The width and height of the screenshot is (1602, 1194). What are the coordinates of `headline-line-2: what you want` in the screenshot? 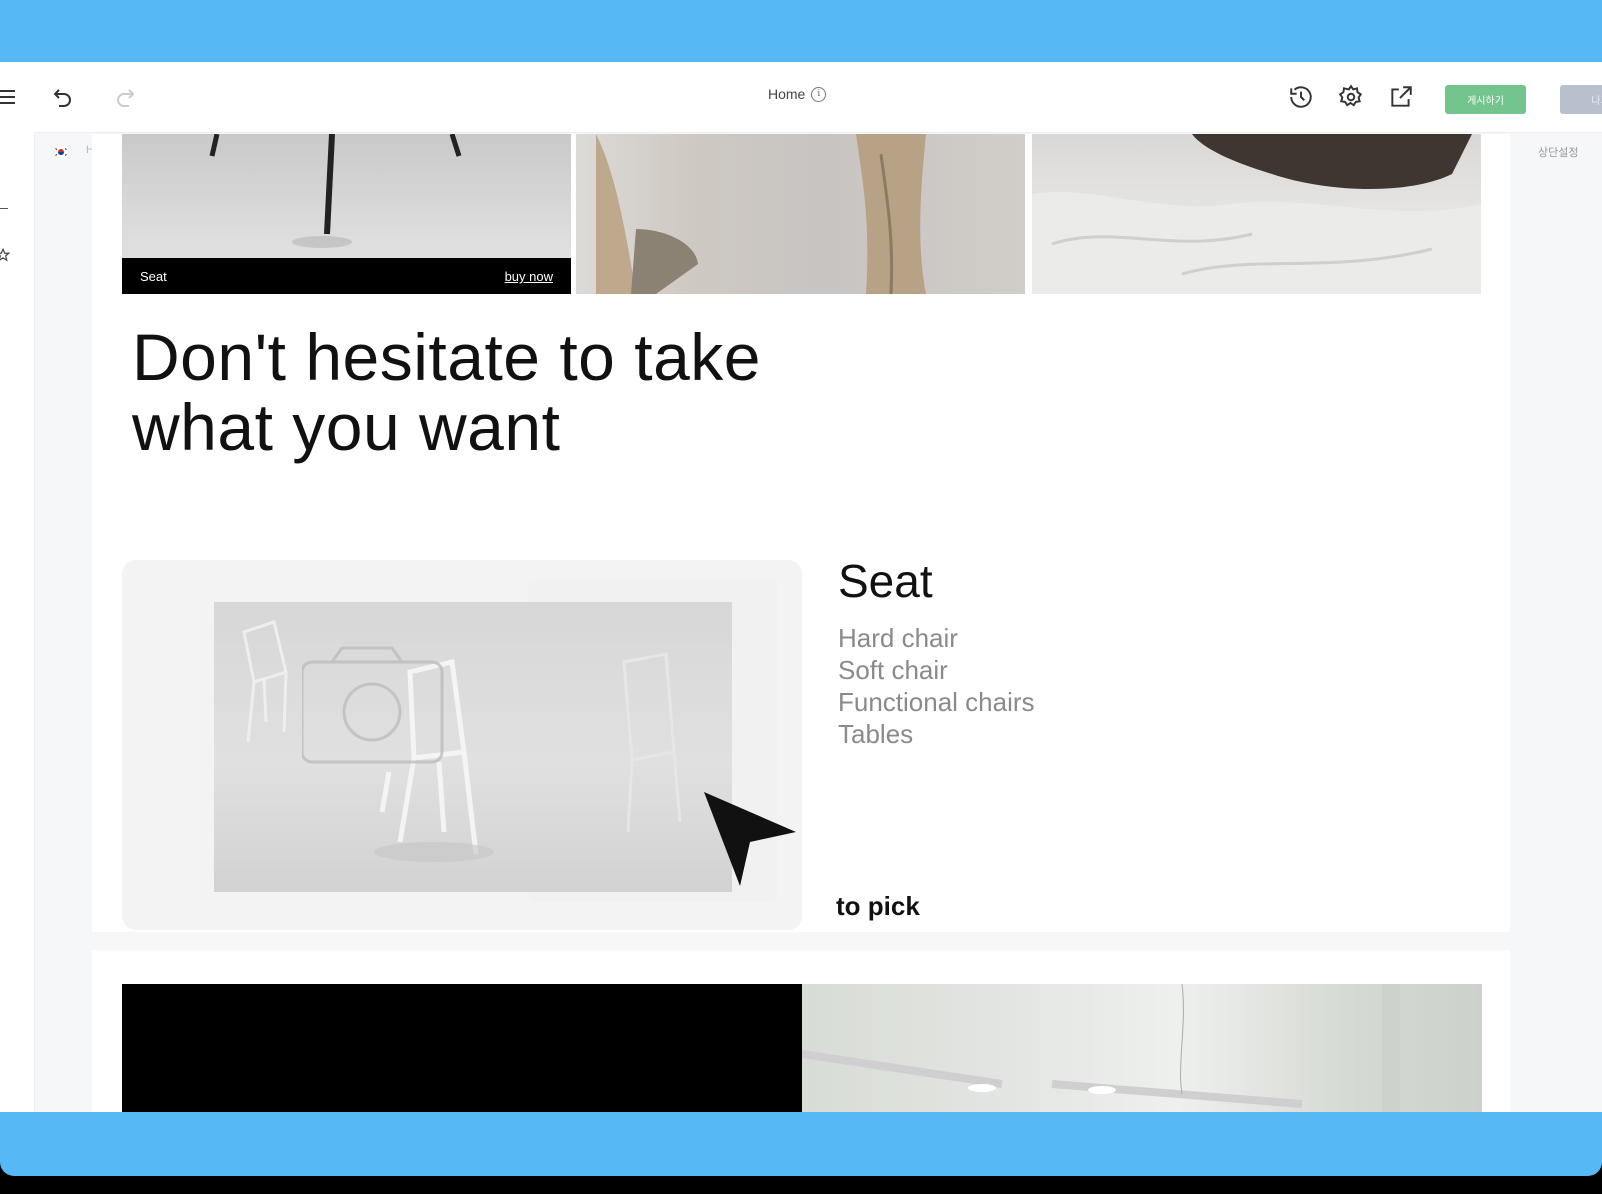 It's located at (346, 427).